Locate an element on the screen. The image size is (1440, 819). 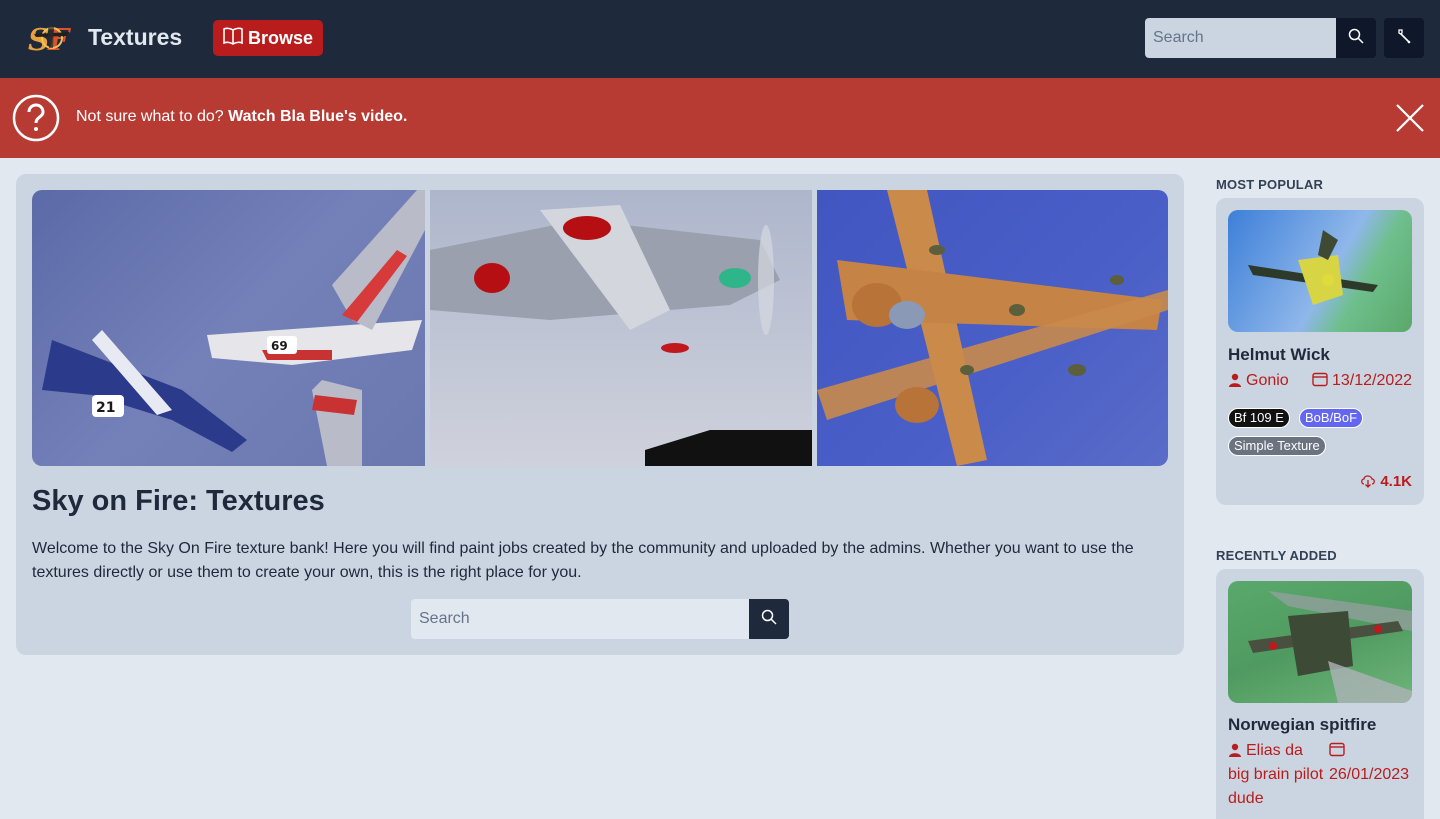
recently-added-heading: RECENTLY ADDED is located at coordinates (1276, 555).